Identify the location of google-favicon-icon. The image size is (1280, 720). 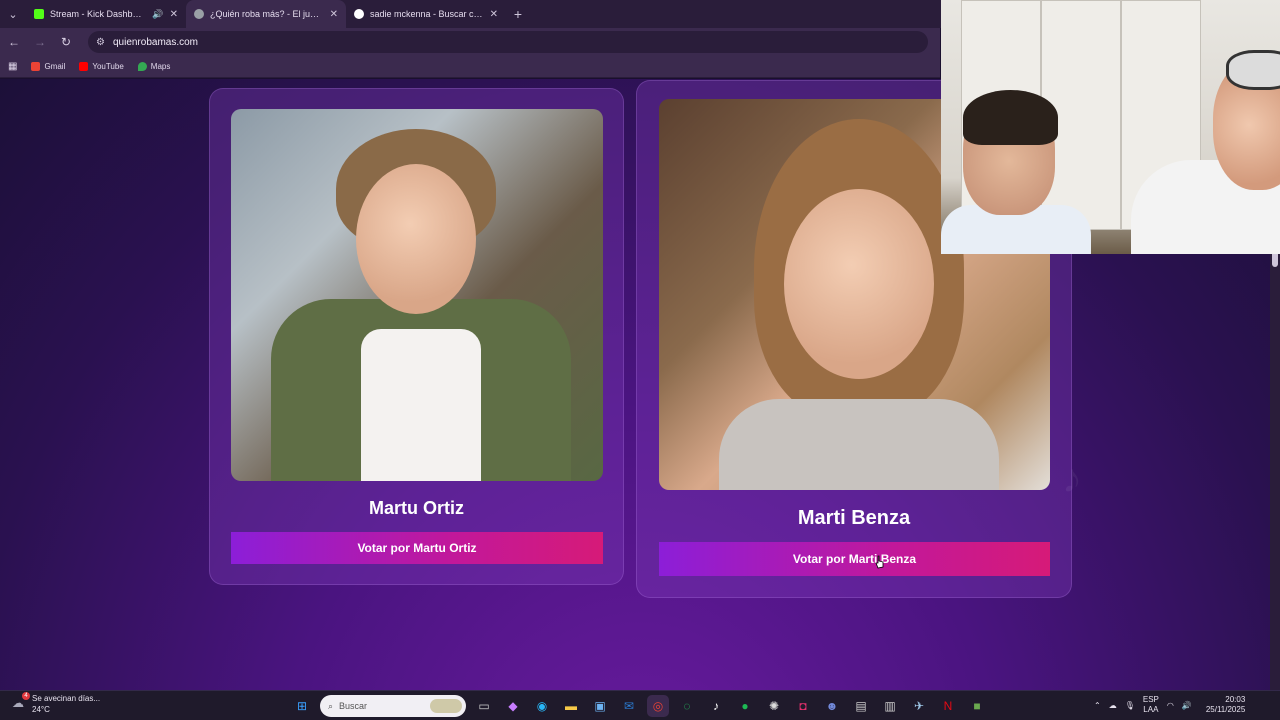
(359, 14).